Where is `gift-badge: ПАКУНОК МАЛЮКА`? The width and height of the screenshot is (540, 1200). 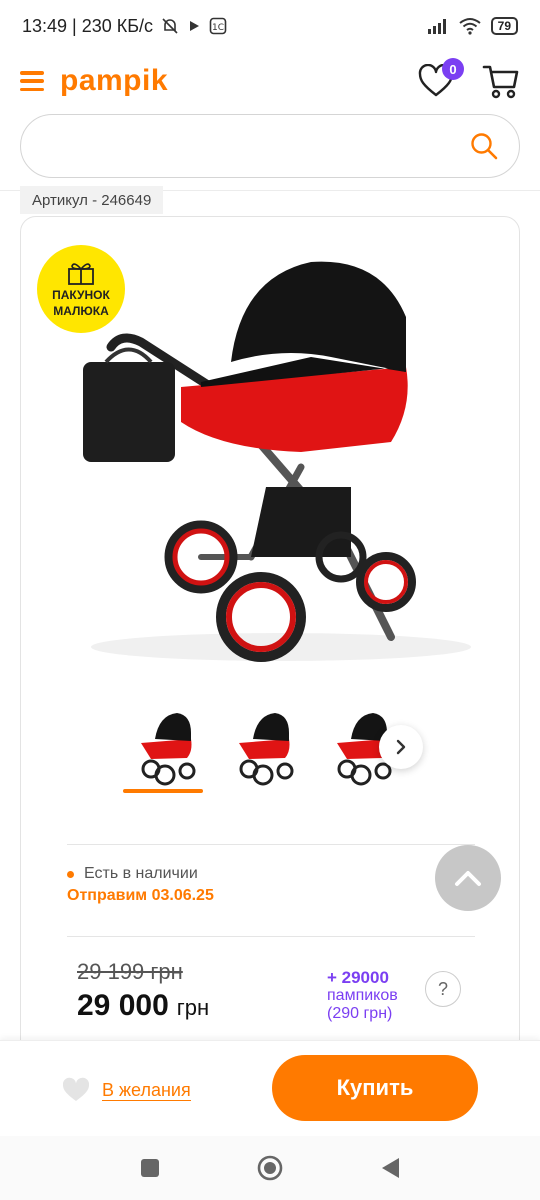 gift-badge: ПАКУНОК МАЛЮКА is located at coordinates (81, 289).